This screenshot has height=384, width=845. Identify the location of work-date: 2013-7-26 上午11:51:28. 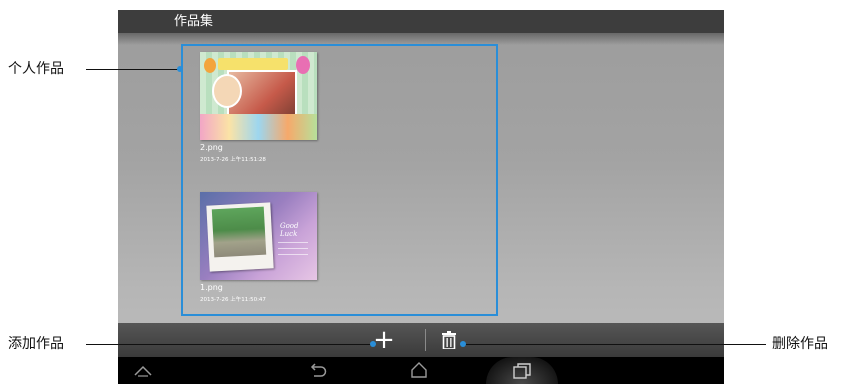
(233, 160).